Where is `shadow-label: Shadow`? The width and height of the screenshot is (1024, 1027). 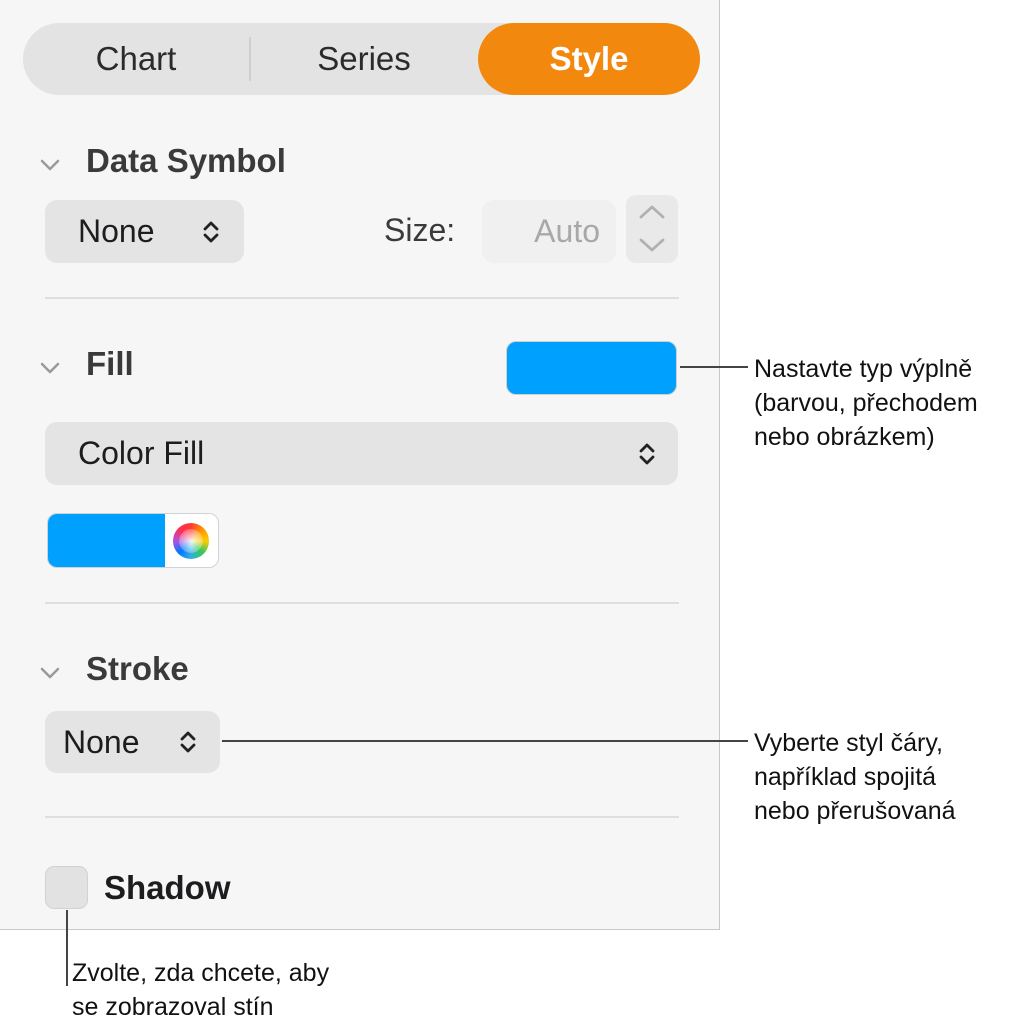
shadow-label: Shadow is located at coordinates (167, 887).